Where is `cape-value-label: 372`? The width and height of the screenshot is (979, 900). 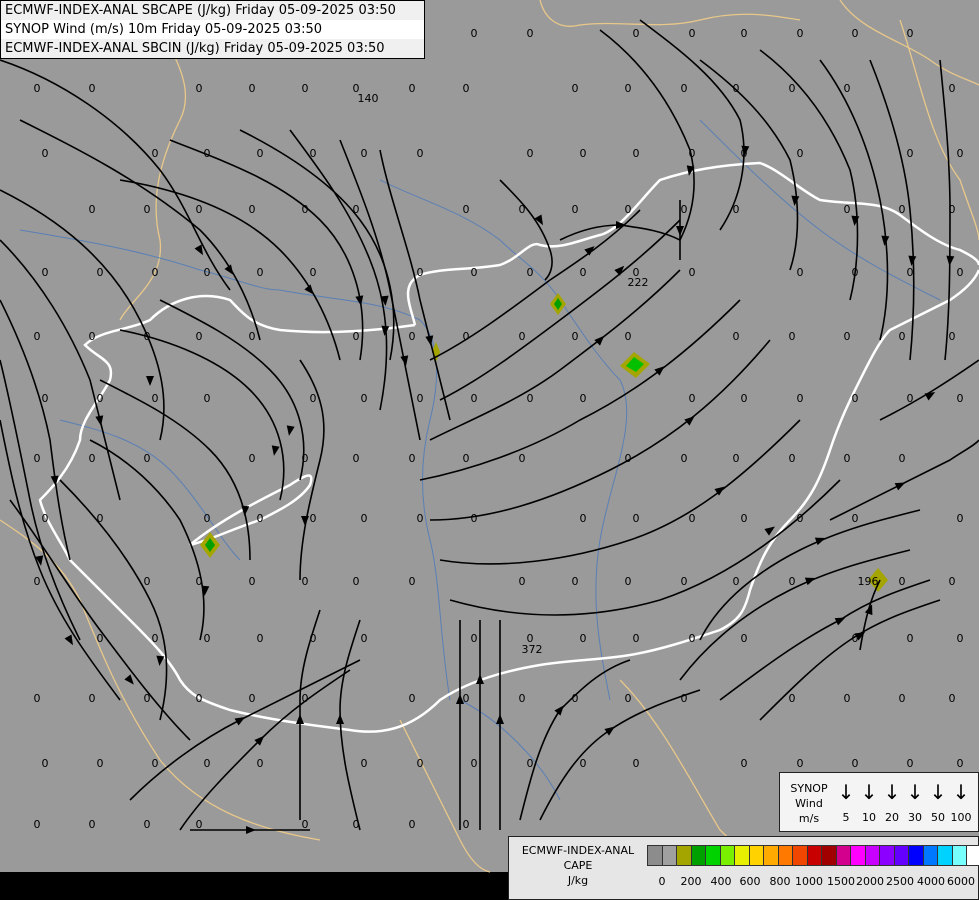 cape-value-label: 372 is located at coordinates (532, 649).